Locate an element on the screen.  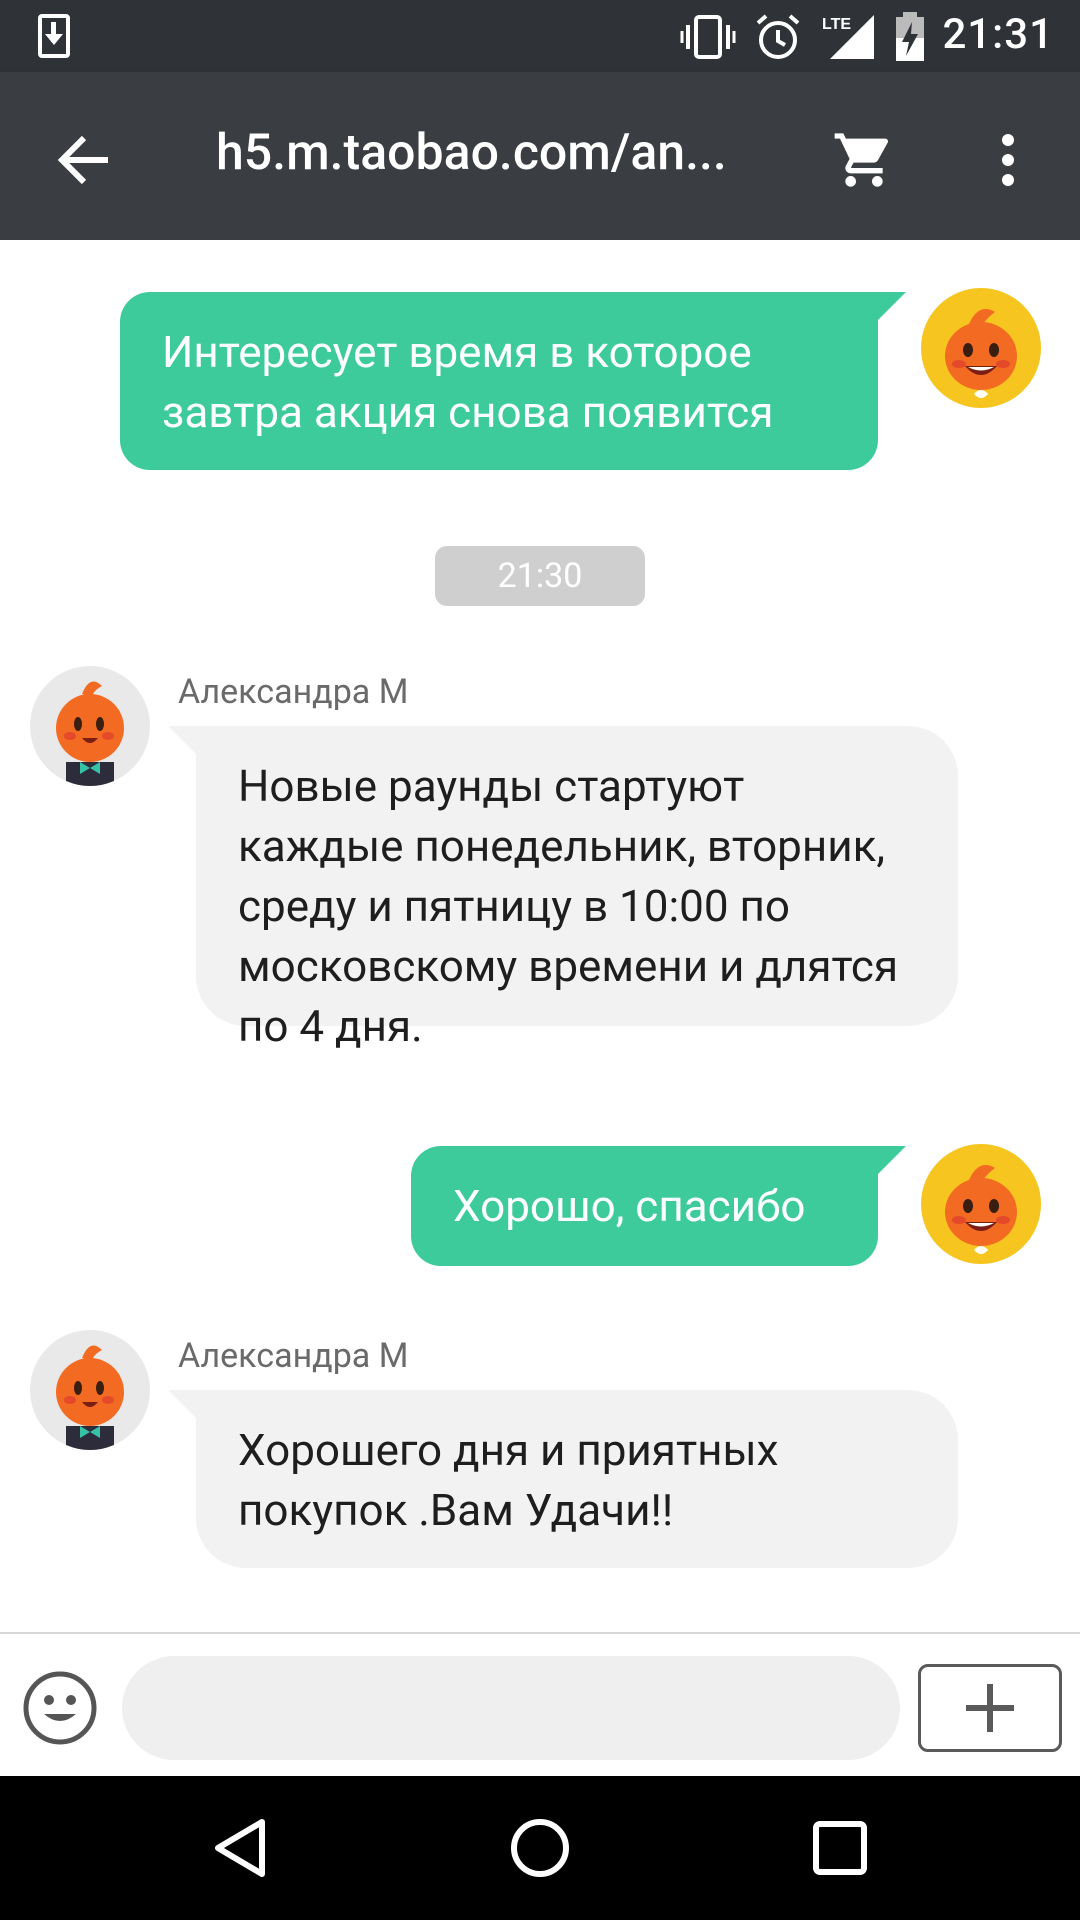
arrow-left-icon is located at coordinates (82, 160).